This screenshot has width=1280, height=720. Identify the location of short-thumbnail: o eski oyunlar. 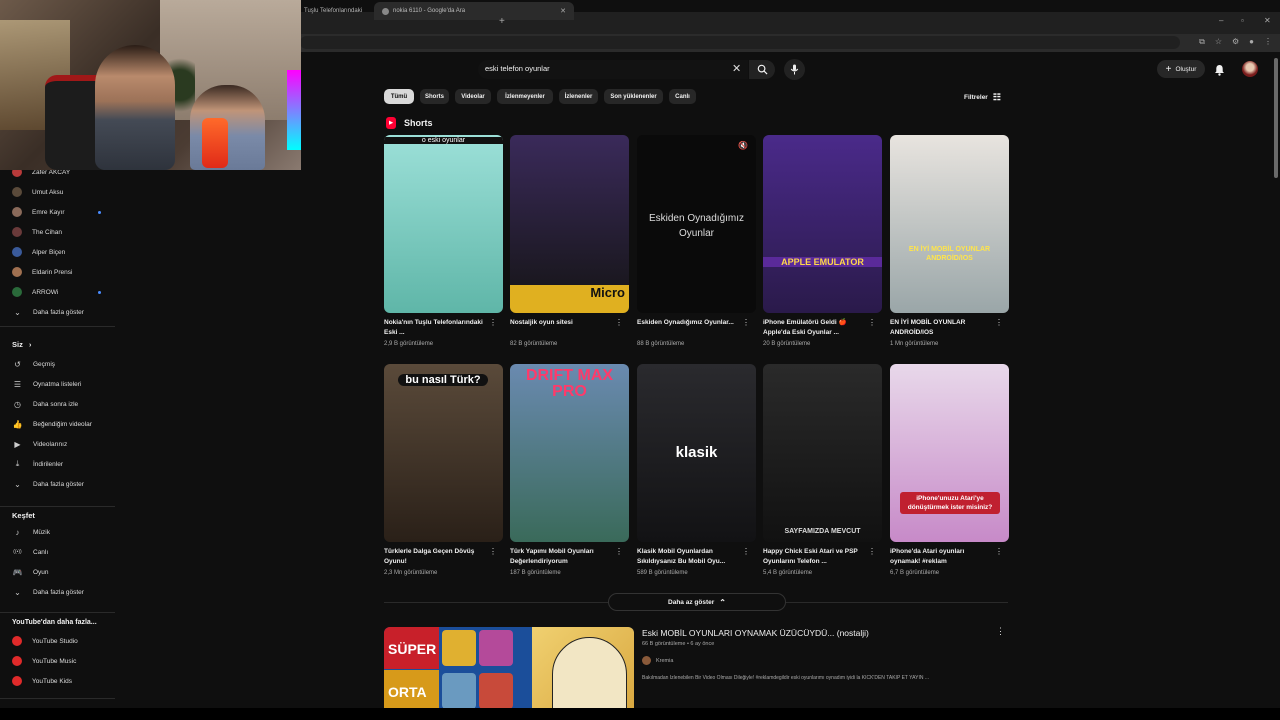
(443, 224).